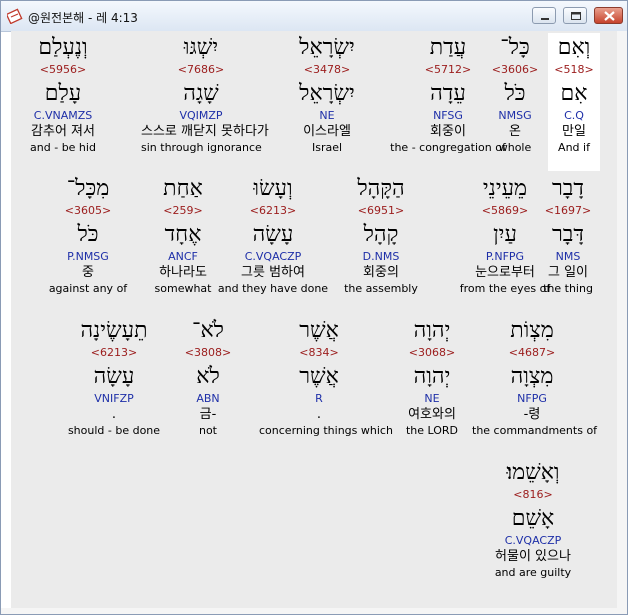  Describe the element at coordinates (319, 330) in the screenshot. I see `hebrew-word: אֲשֶׁר` at that location.